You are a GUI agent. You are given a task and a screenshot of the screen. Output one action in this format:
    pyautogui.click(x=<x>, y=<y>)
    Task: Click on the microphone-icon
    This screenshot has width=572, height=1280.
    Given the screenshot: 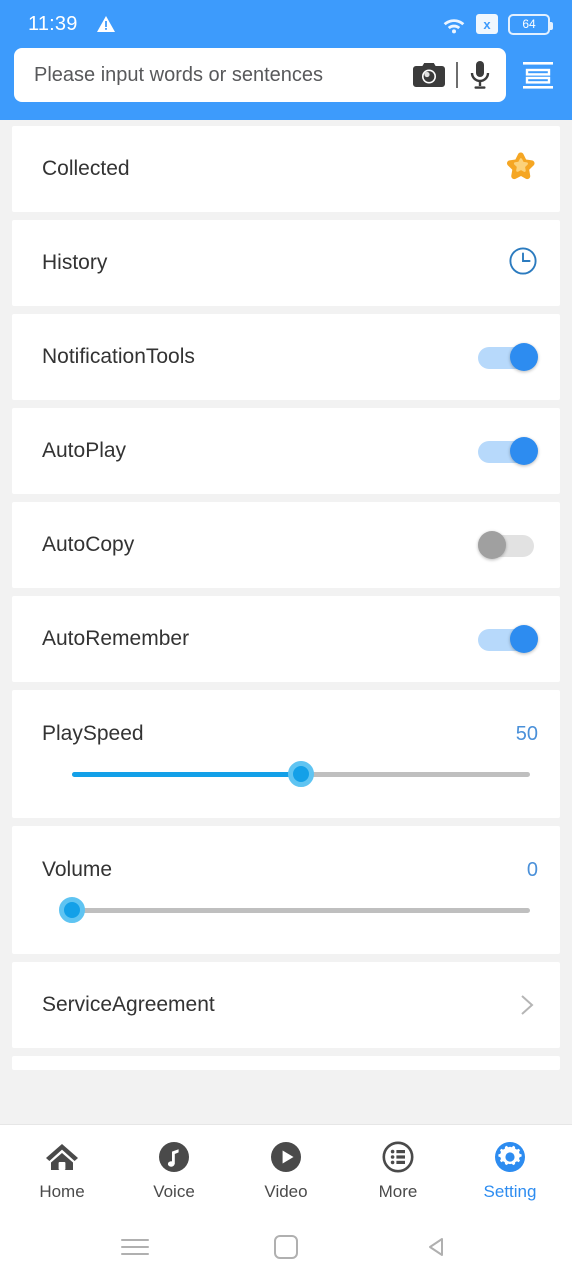 What is the action you would take?
    pyautogui.click(x=480, y=75)
    